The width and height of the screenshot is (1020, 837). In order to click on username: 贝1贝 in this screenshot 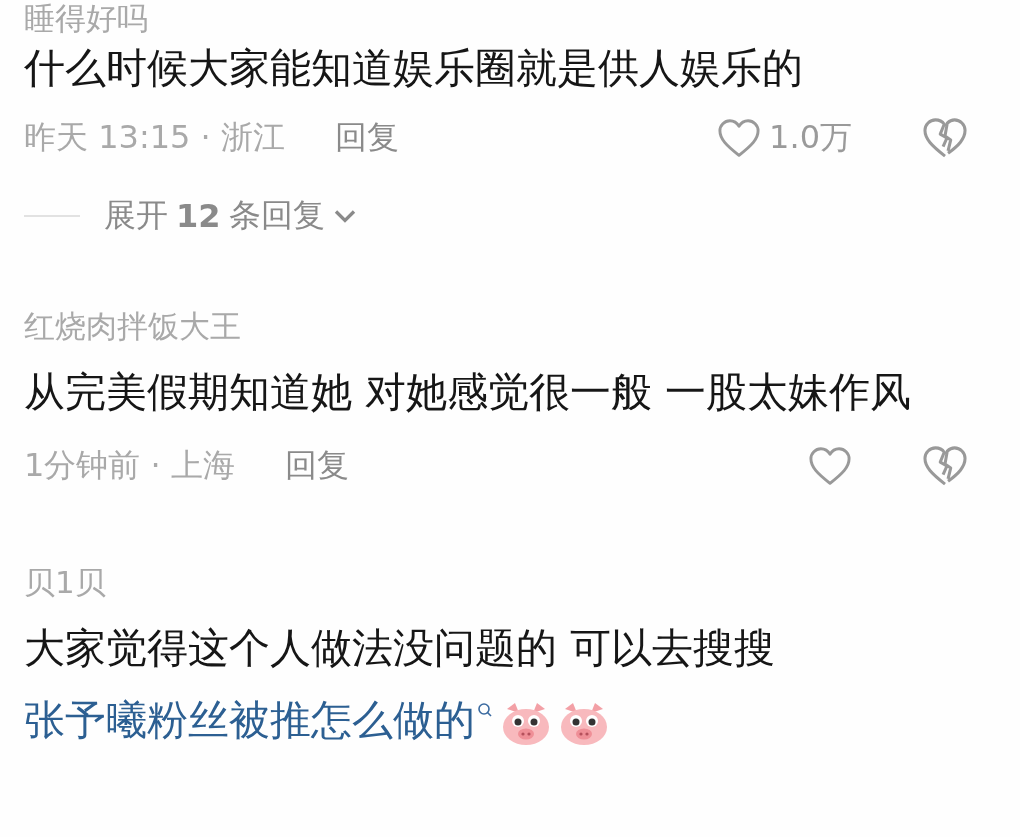, I will do `click(496, 582)`.